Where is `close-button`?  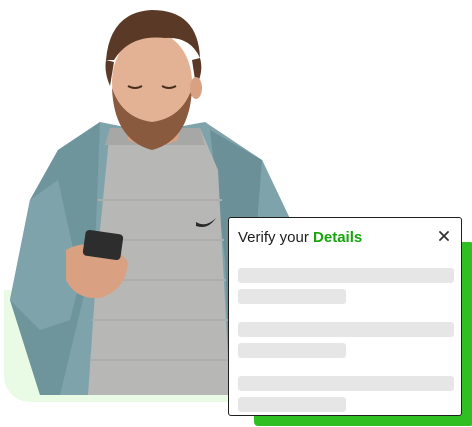 close-button is located at coordinates (444, 236).